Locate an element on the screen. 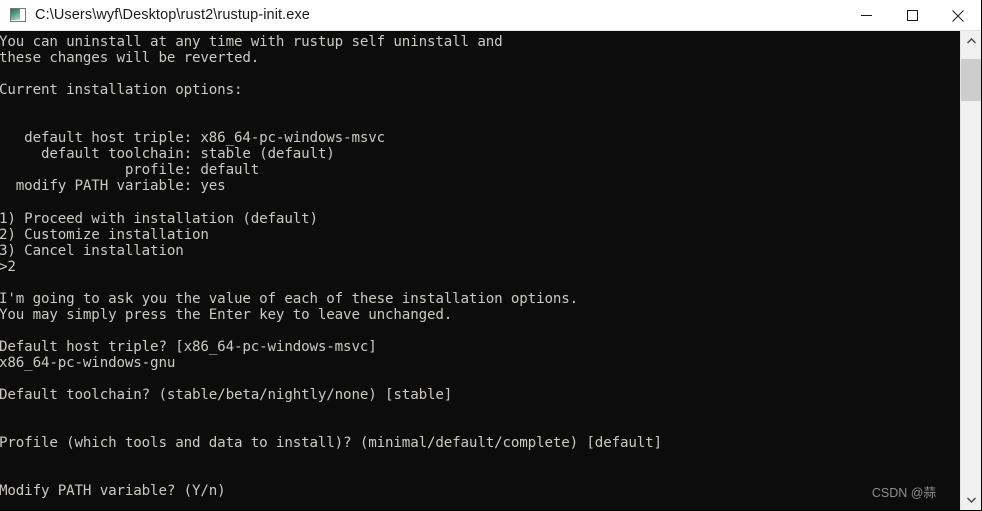 Image resolution: width=982 pixels, height=511 pixels. maximize-icon is located at coordinates (912, 15).